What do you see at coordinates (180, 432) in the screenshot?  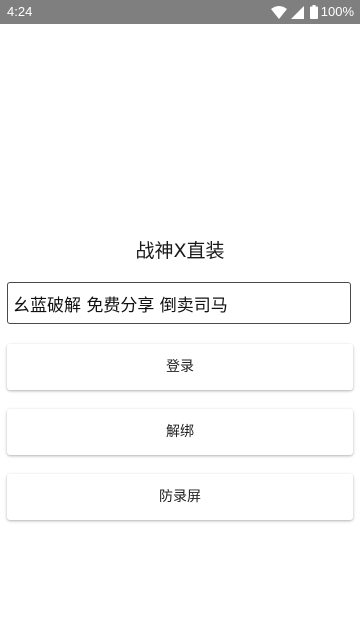 I see `unbind-button: 解绑` at bounding box center [180, 432].